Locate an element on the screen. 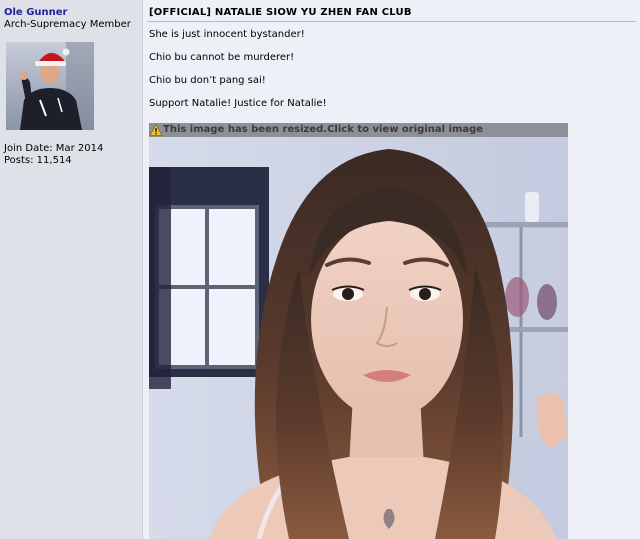 The height and width of the screenshot is (539, 640). join-date: Join Date: Mar 2014 is located at coordinates (54, 148).